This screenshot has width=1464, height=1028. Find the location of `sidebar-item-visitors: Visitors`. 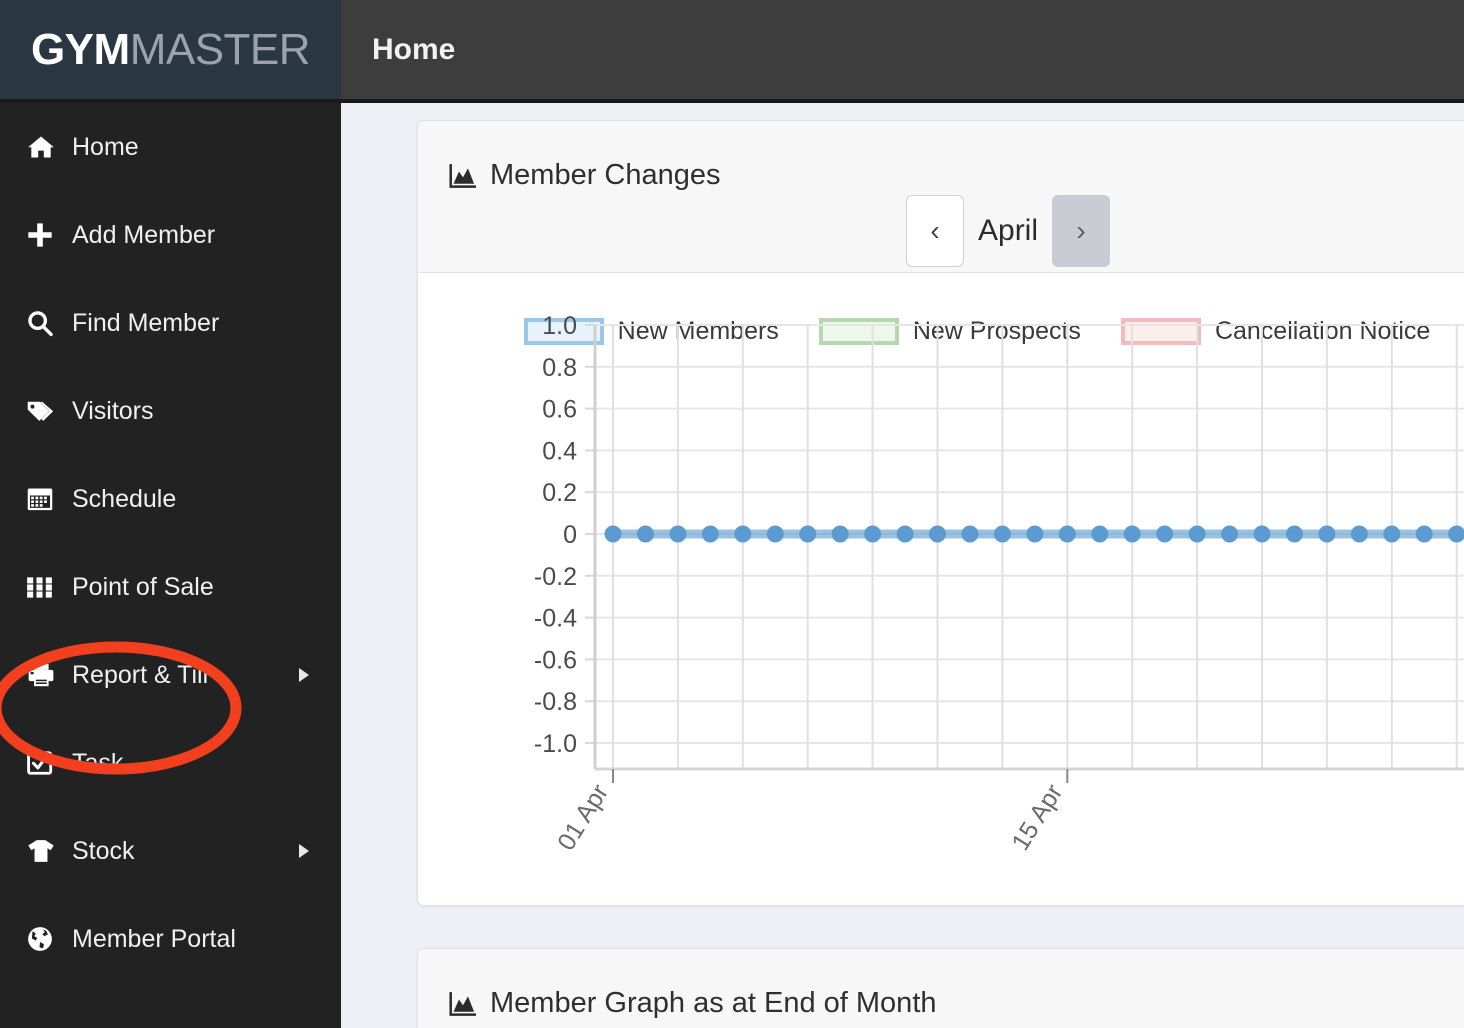

sidebar-item-visitors: Visitors is located at coordinates (170, 411).